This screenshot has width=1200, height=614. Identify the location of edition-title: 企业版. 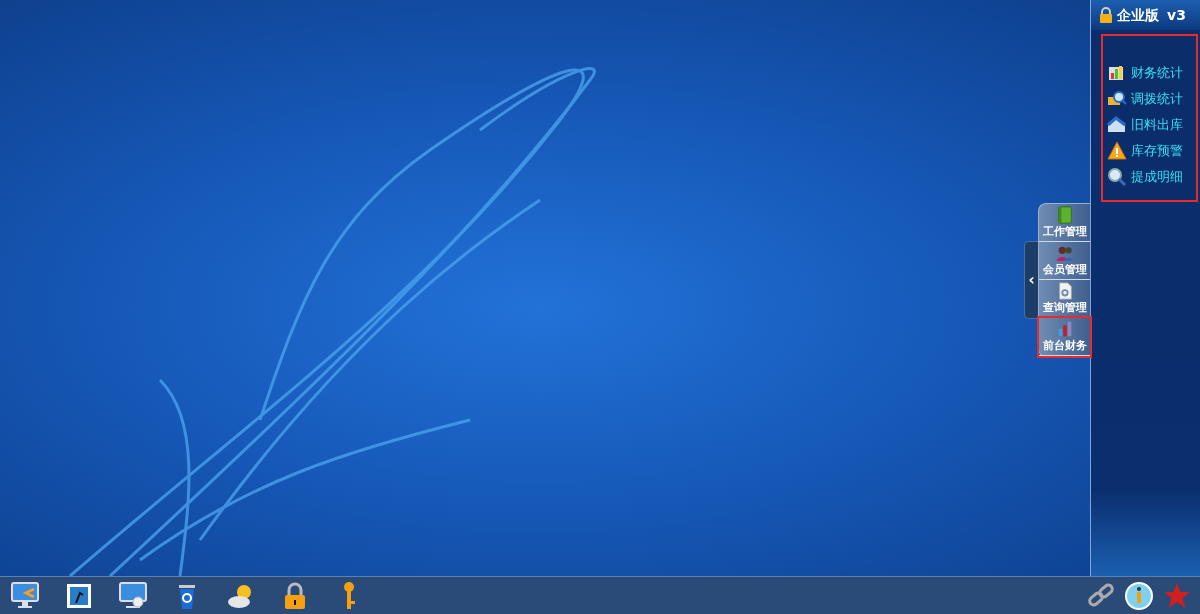
(1138, 15).